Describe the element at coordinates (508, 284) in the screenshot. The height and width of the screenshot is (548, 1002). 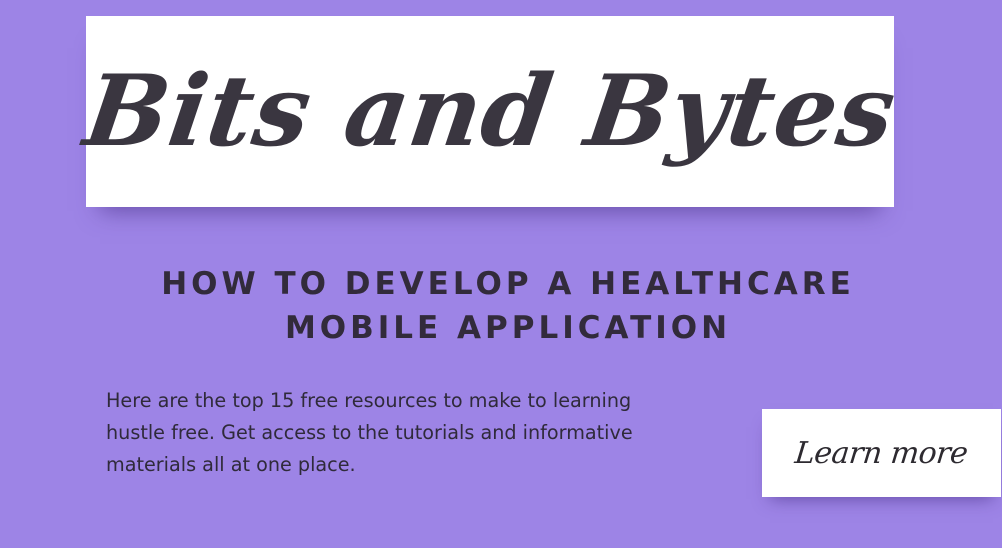
I see `headline-line-1: How to develop a Healthcare` at that location.